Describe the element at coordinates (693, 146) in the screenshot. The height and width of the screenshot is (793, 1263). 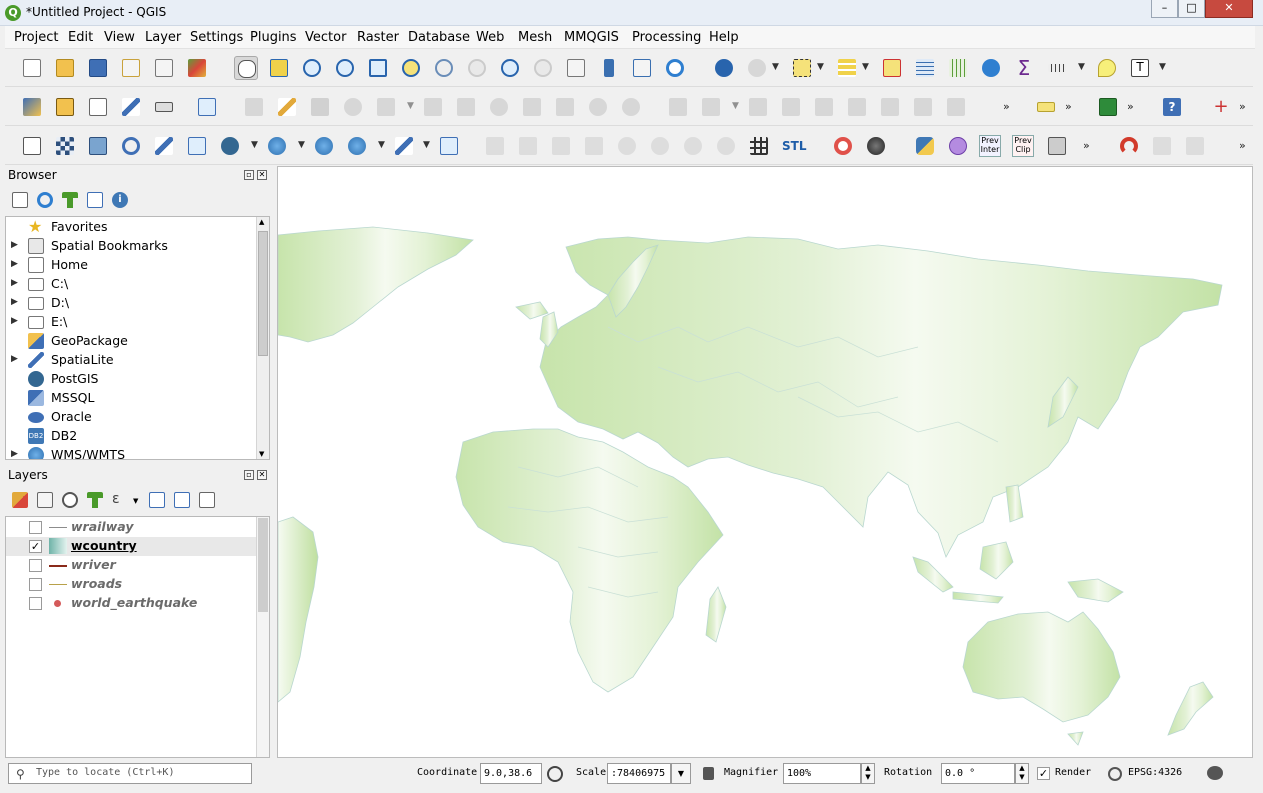
I see `raster-tool-7-icon` at that location.